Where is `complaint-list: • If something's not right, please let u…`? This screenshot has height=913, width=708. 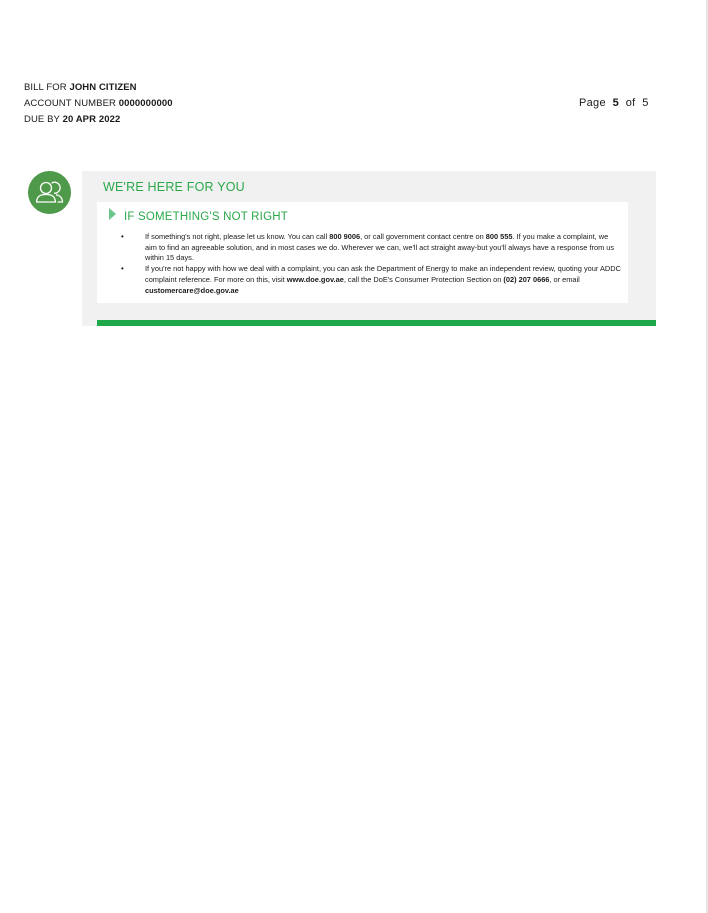 complaint-list: • If something's not right, please let u… is located at coordinates (371, 264).